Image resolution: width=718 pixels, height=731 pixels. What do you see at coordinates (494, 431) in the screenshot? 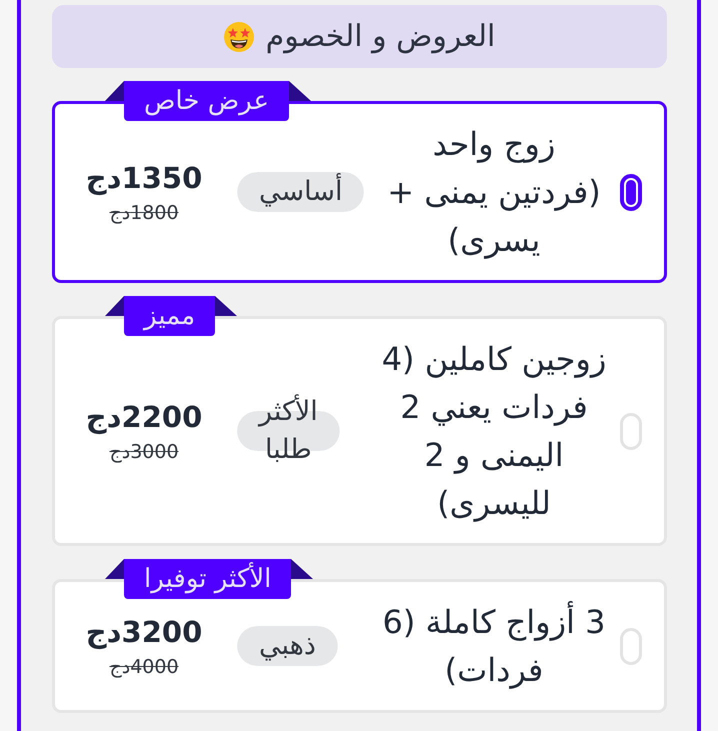
I see `offer-title: زوجين كاملين (4 فردات يعني 2 اليمنى و 2 لليسرى)` at bounding box center [494, 431].